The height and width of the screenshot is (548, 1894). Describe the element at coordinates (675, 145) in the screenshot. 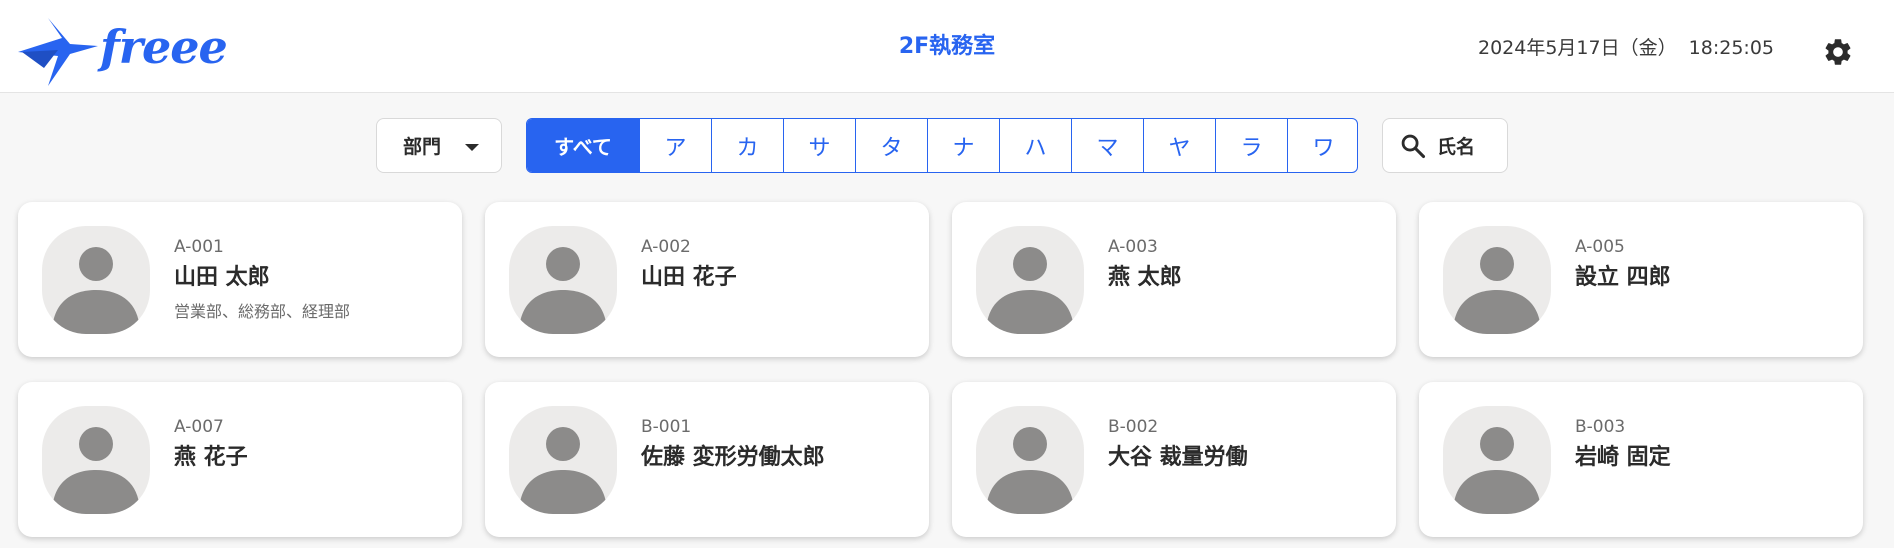

I see `tab-kana-1: ア` at that location.